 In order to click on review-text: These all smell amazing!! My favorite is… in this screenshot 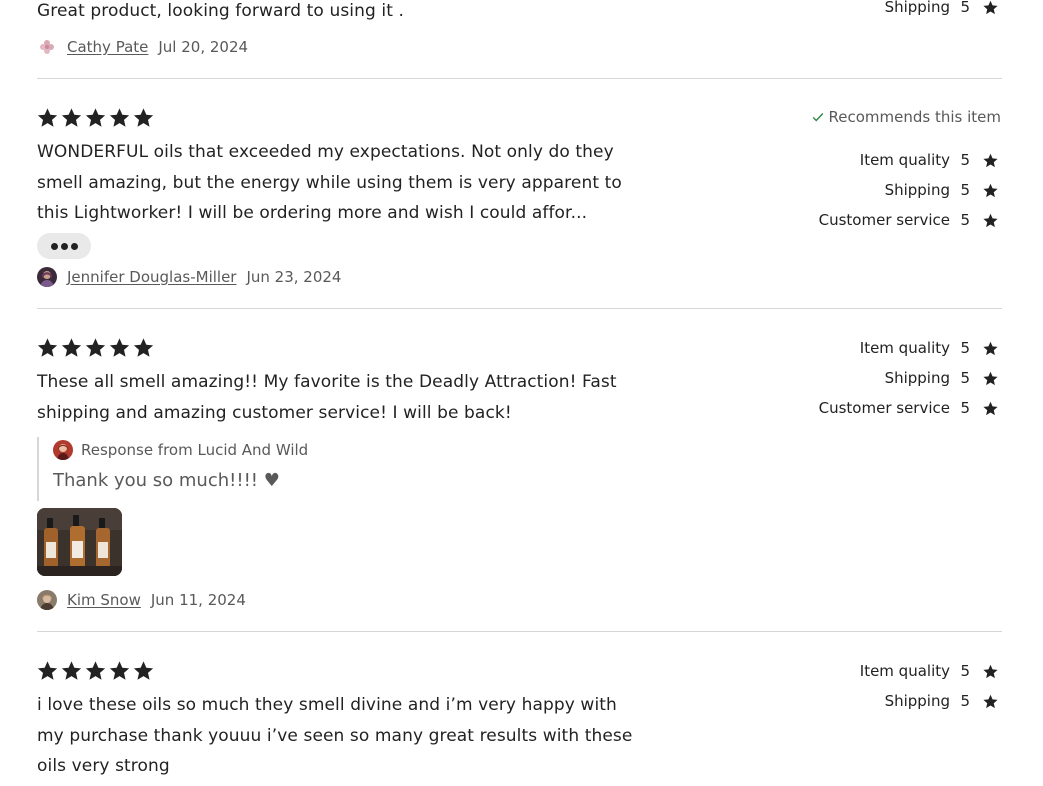, I will do `click(327, 397)`.